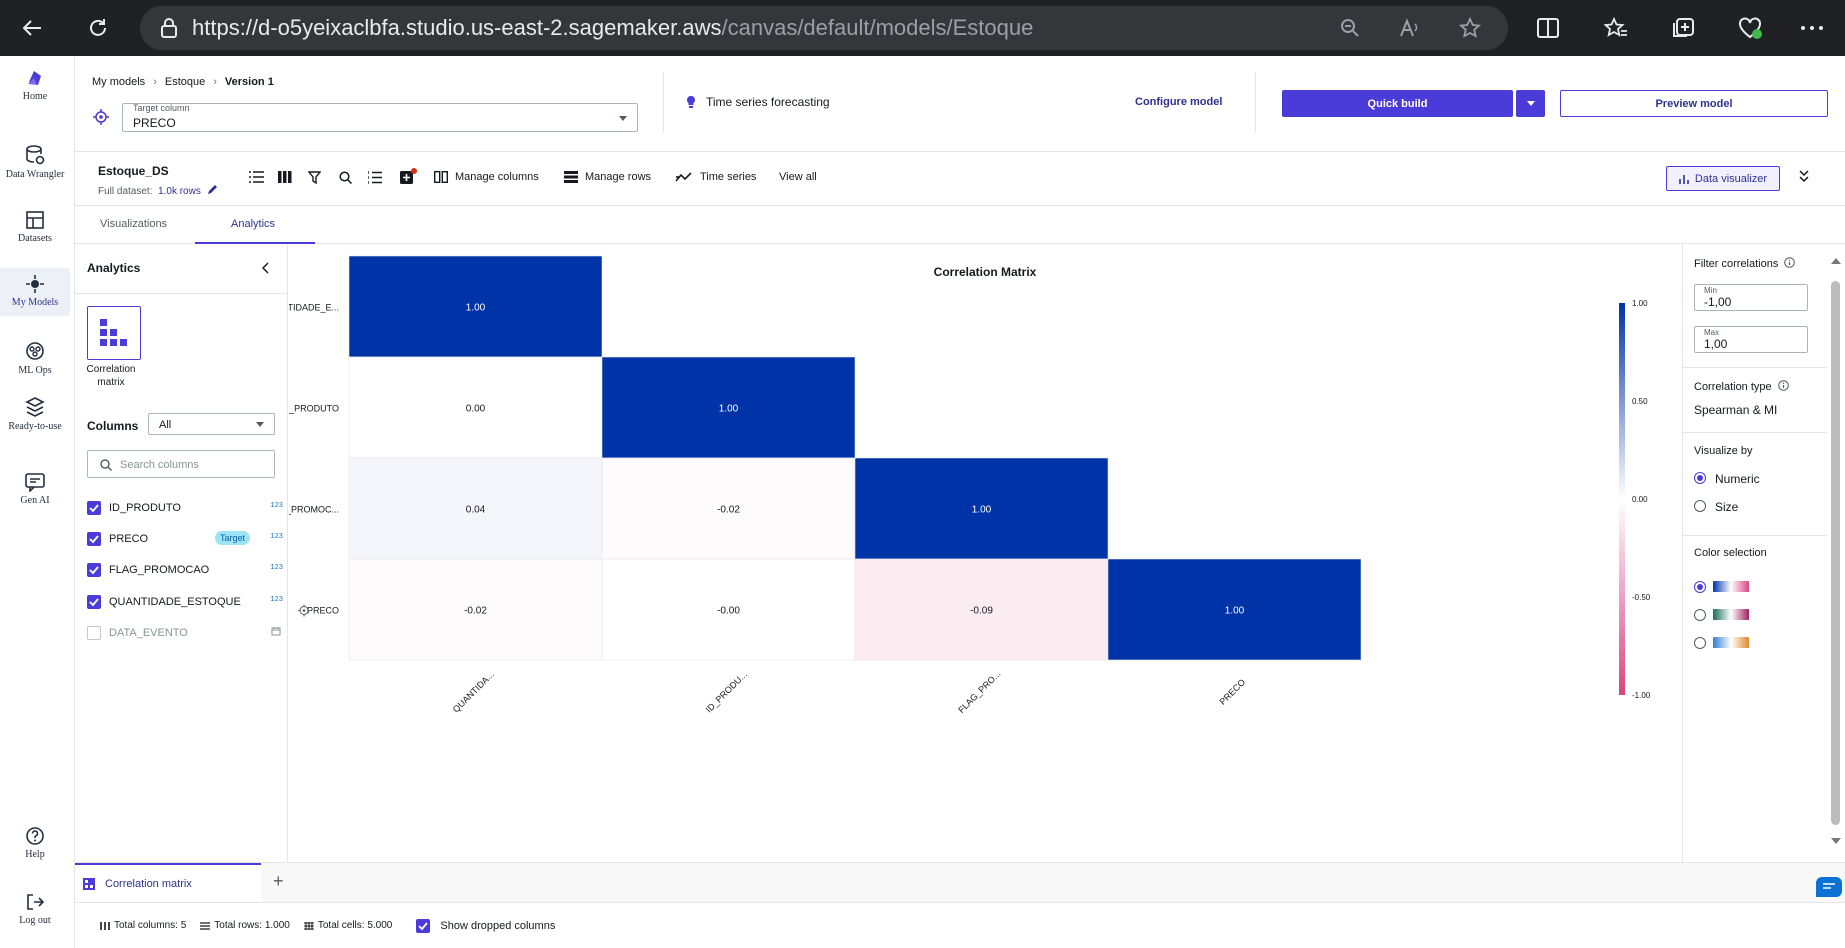  Describe the element at coordinates (441, 177) in the screenshot. I see `columns-icon` at that location.